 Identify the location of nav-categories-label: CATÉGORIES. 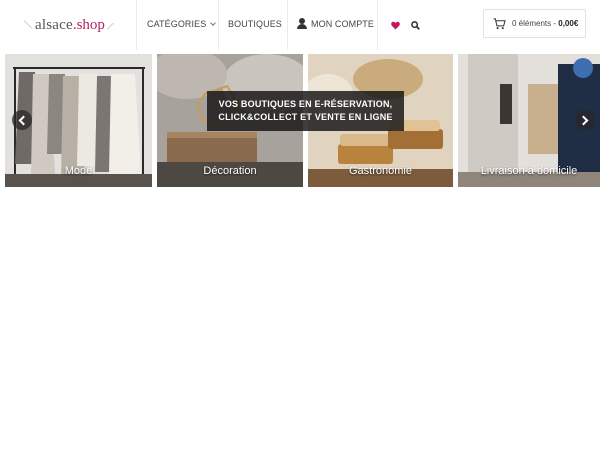
(177, 24).